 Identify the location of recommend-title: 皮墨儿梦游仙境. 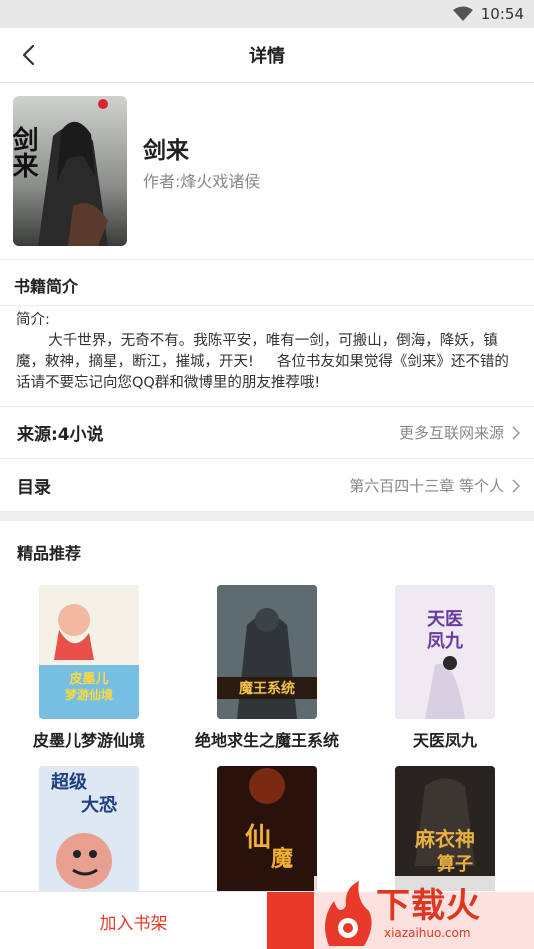
(88, 740).